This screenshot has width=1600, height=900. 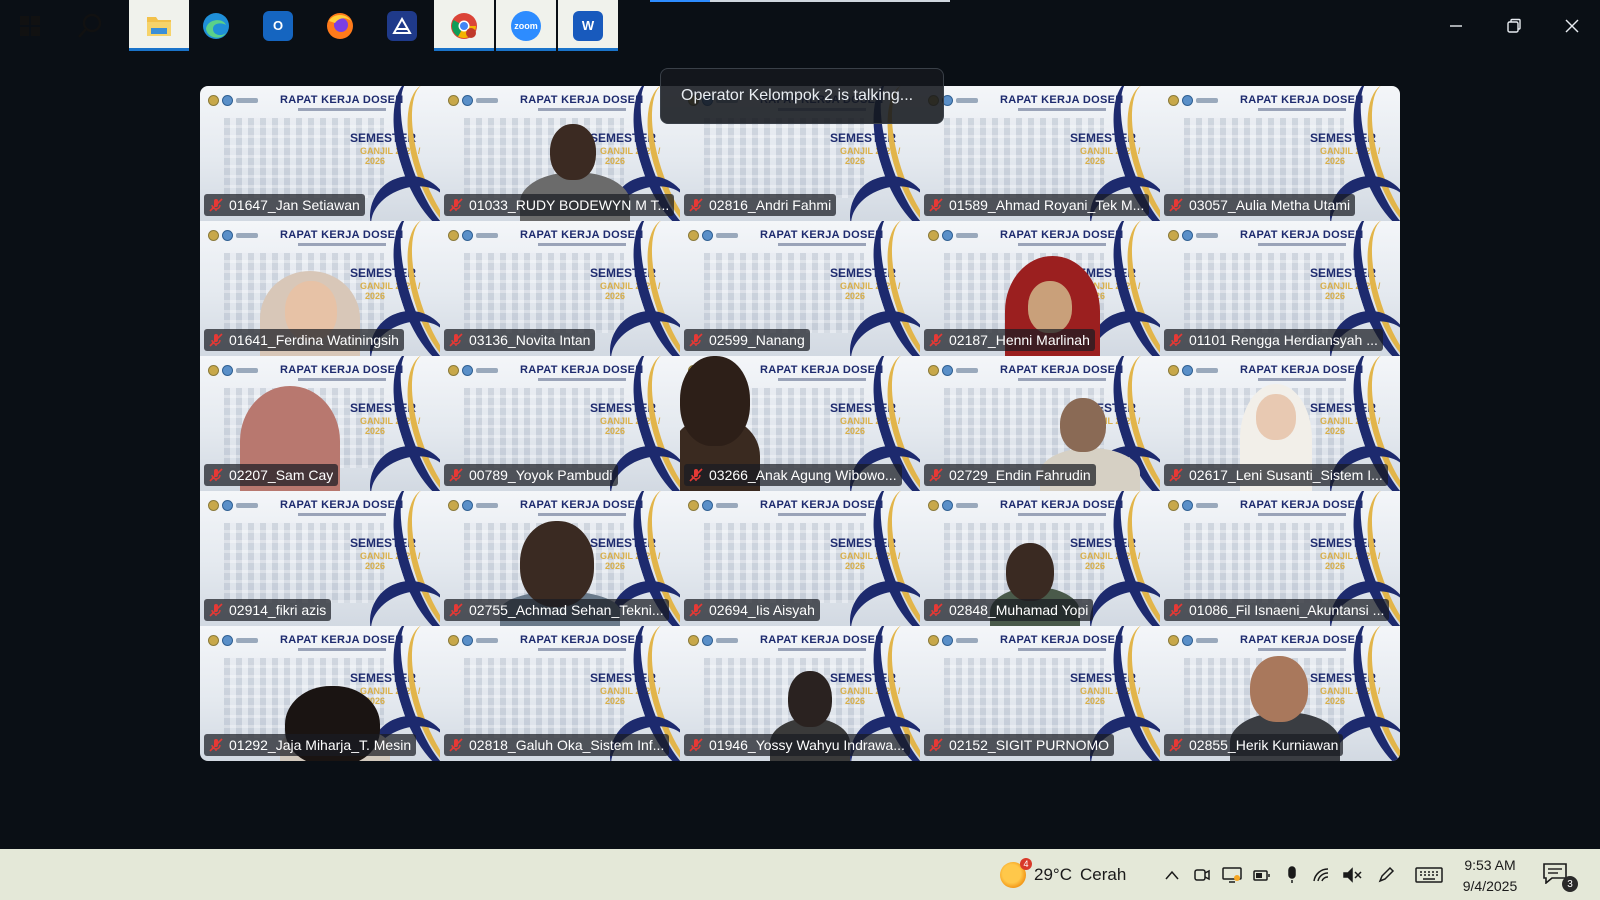 I want to click on keyboard-icon, so click(x=1429, y=874).